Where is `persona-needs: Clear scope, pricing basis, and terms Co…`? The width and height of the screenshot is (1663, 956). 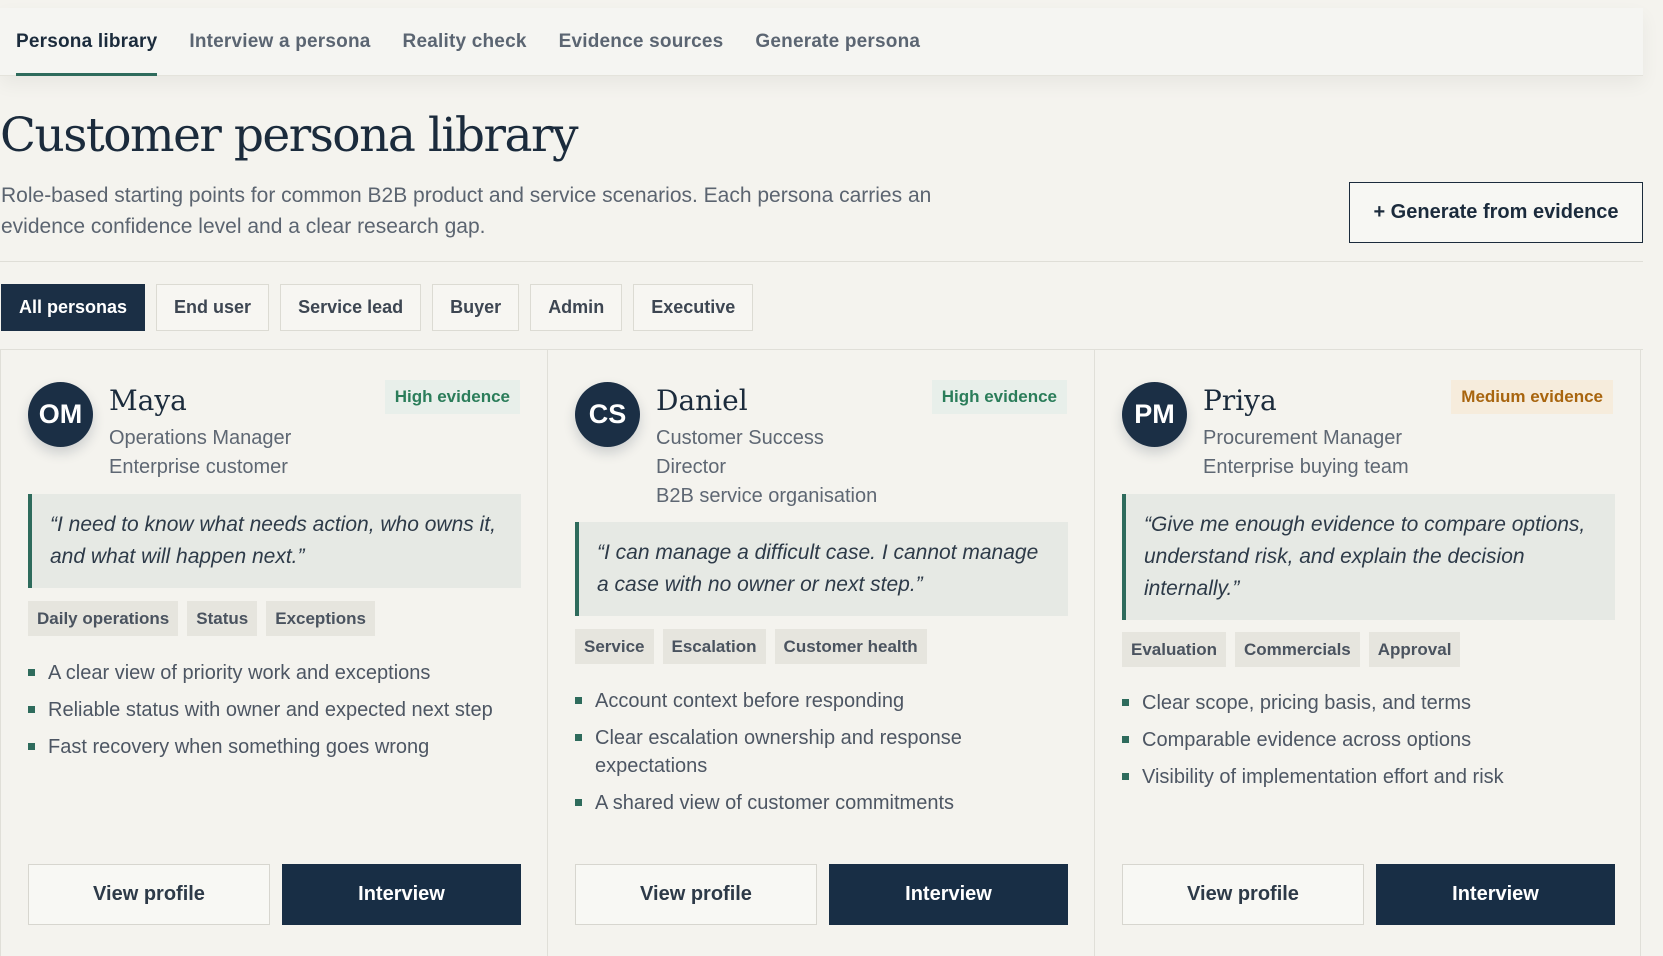
persona-needs: Clear scope, pricing basis, and terms Co… is located at coordinates (1362, 744).